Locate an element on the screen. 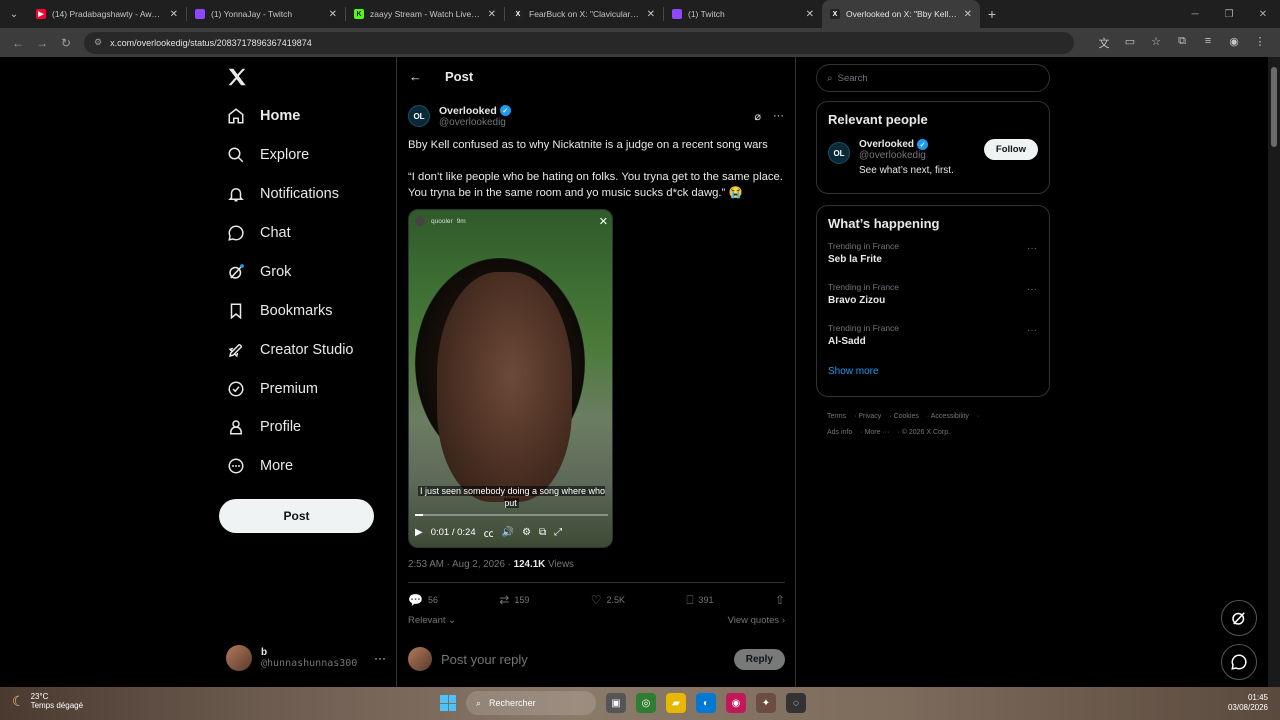  chat-fab is located at coordinates (1239, 662).